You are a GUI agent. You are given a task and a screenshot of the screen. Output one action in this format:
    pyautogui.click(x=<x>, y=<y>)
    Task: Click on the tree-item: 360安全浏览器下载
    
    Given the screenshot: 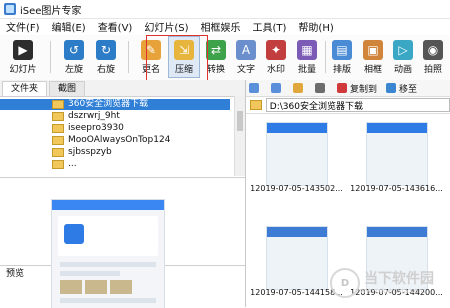 What is the action you would take?
    pyautogui.click(x=115, y=104)
    